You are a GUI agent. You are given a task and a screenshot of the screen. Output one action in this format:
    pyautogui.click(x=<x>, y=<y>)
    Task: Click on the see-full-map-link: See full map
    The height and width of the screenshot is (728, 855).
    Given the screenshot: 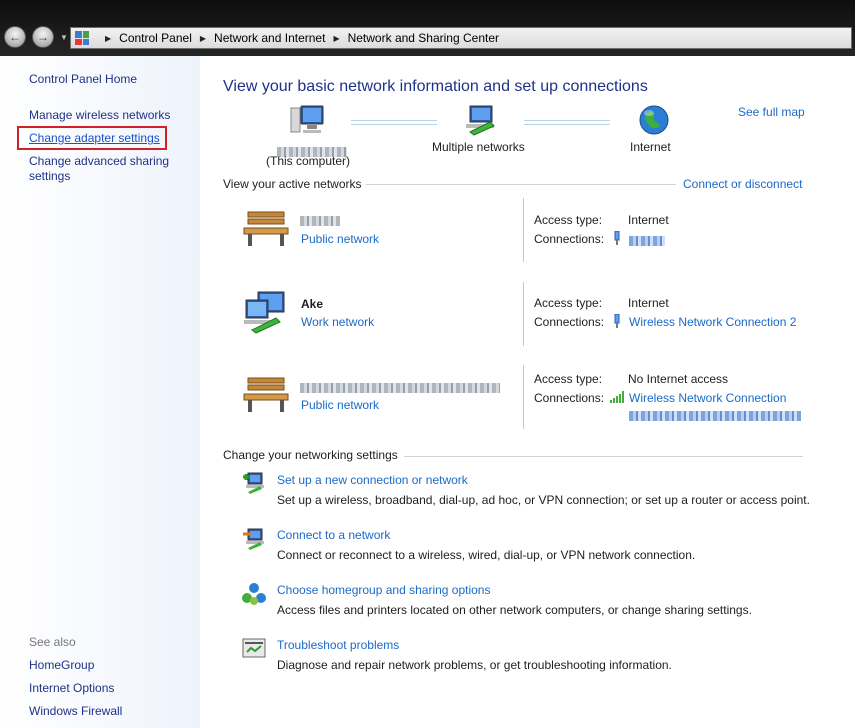 What is the action you would take?
    pyautogui.click(x=771, y=112)
    